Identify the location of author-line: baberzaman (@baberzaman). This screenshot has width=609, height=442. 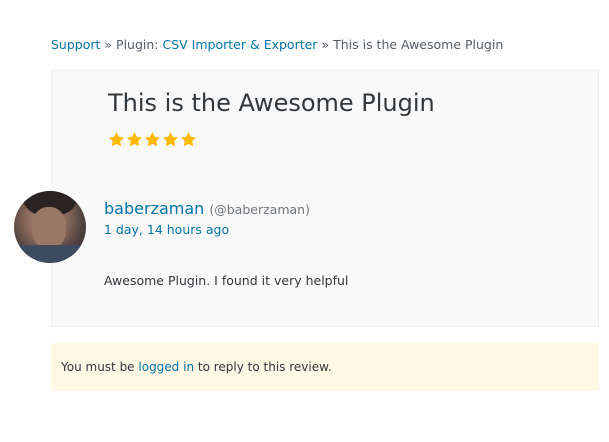
(207, 208).